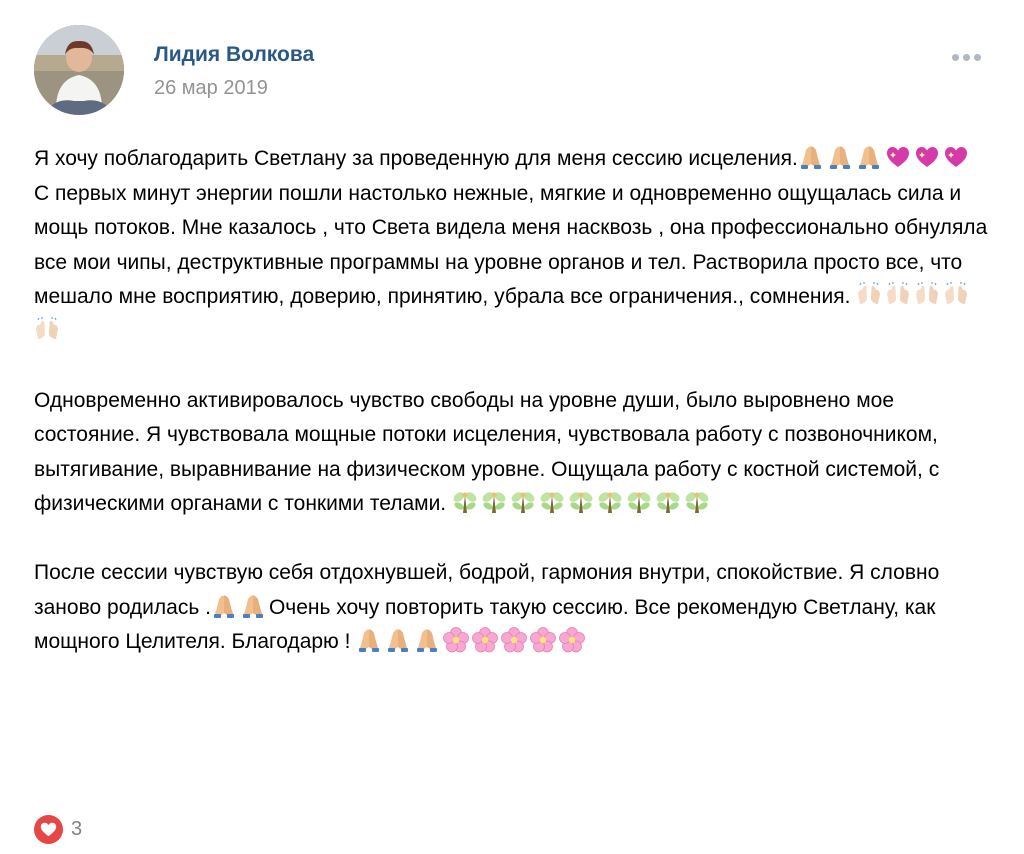 Image resolution: width=1024 pixels, height=854 pixels. I want to click on author-avatar, so click(79, 70).